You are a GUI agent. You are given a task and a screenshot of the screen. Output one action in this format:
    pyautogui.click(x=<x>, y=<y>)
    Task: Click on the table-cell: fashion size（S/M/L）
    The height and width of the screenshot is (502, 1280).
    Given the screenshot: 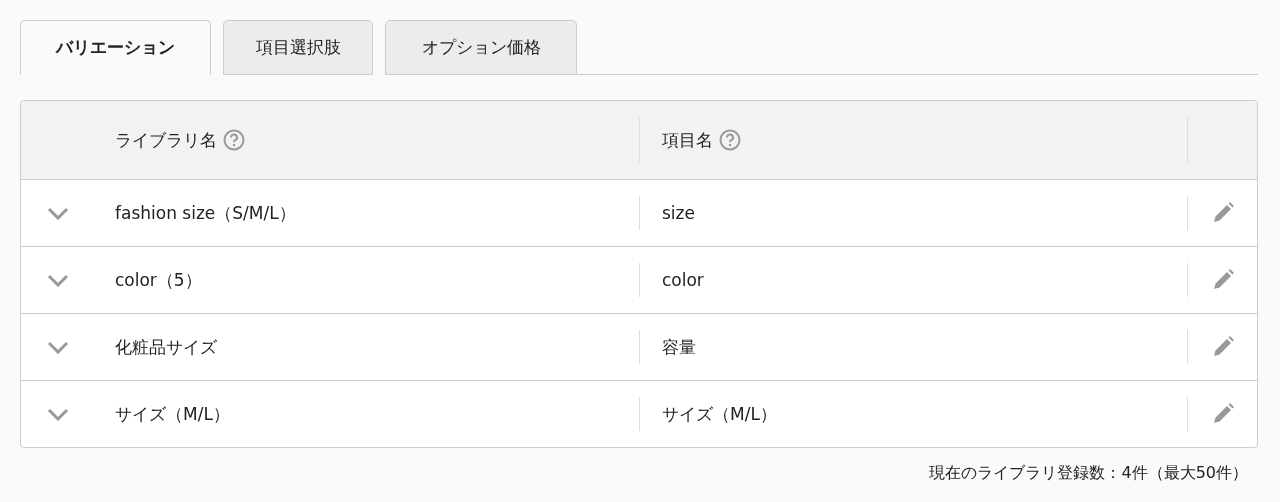 What is the action you would take?
    pyautogui.click(x=205, y=213)
    